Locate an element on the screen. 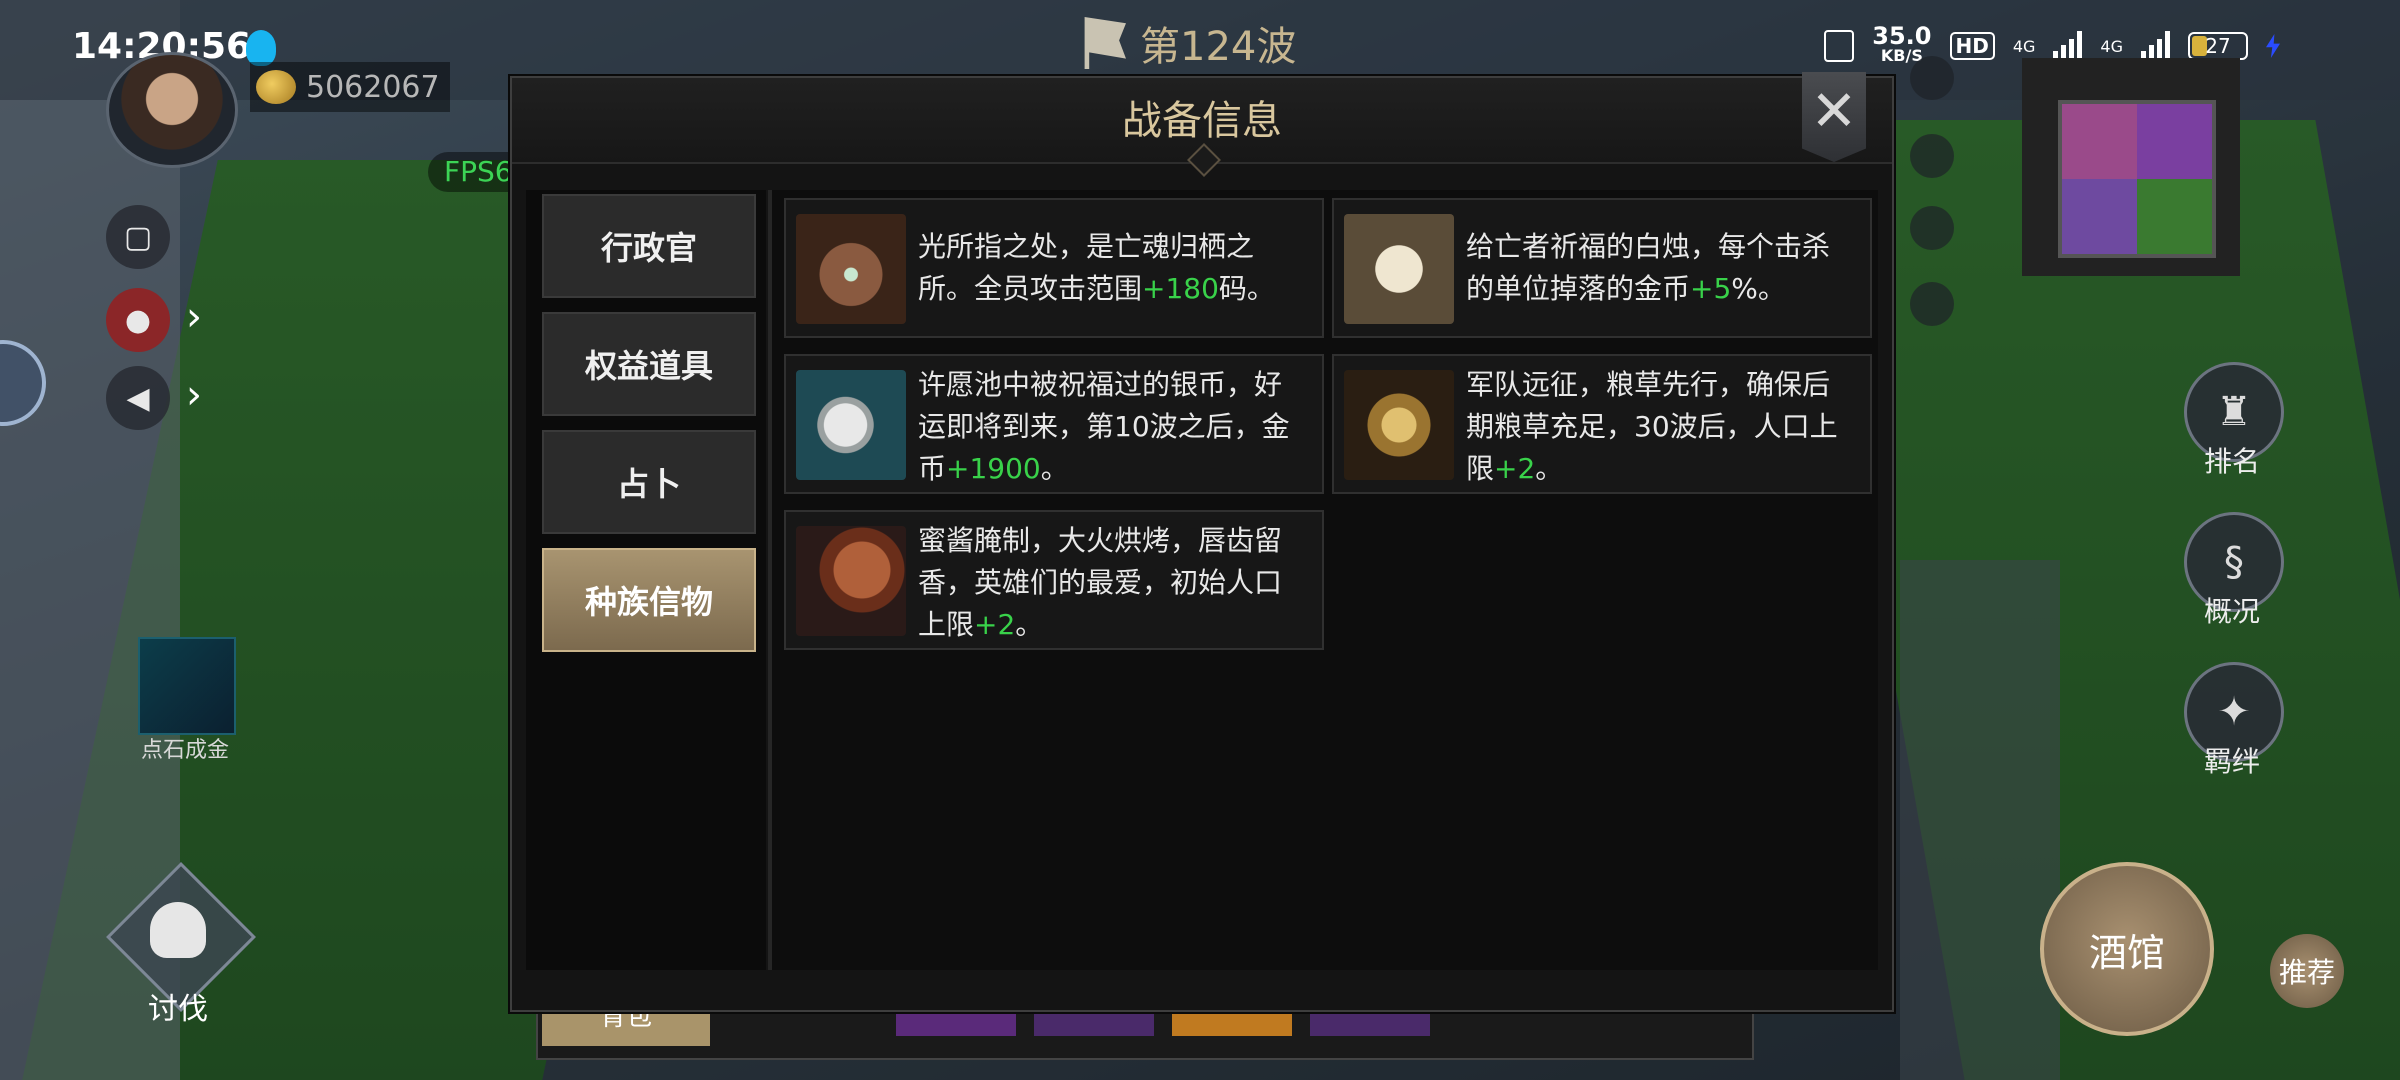  player-avatar is located at coordinates (172, 110).